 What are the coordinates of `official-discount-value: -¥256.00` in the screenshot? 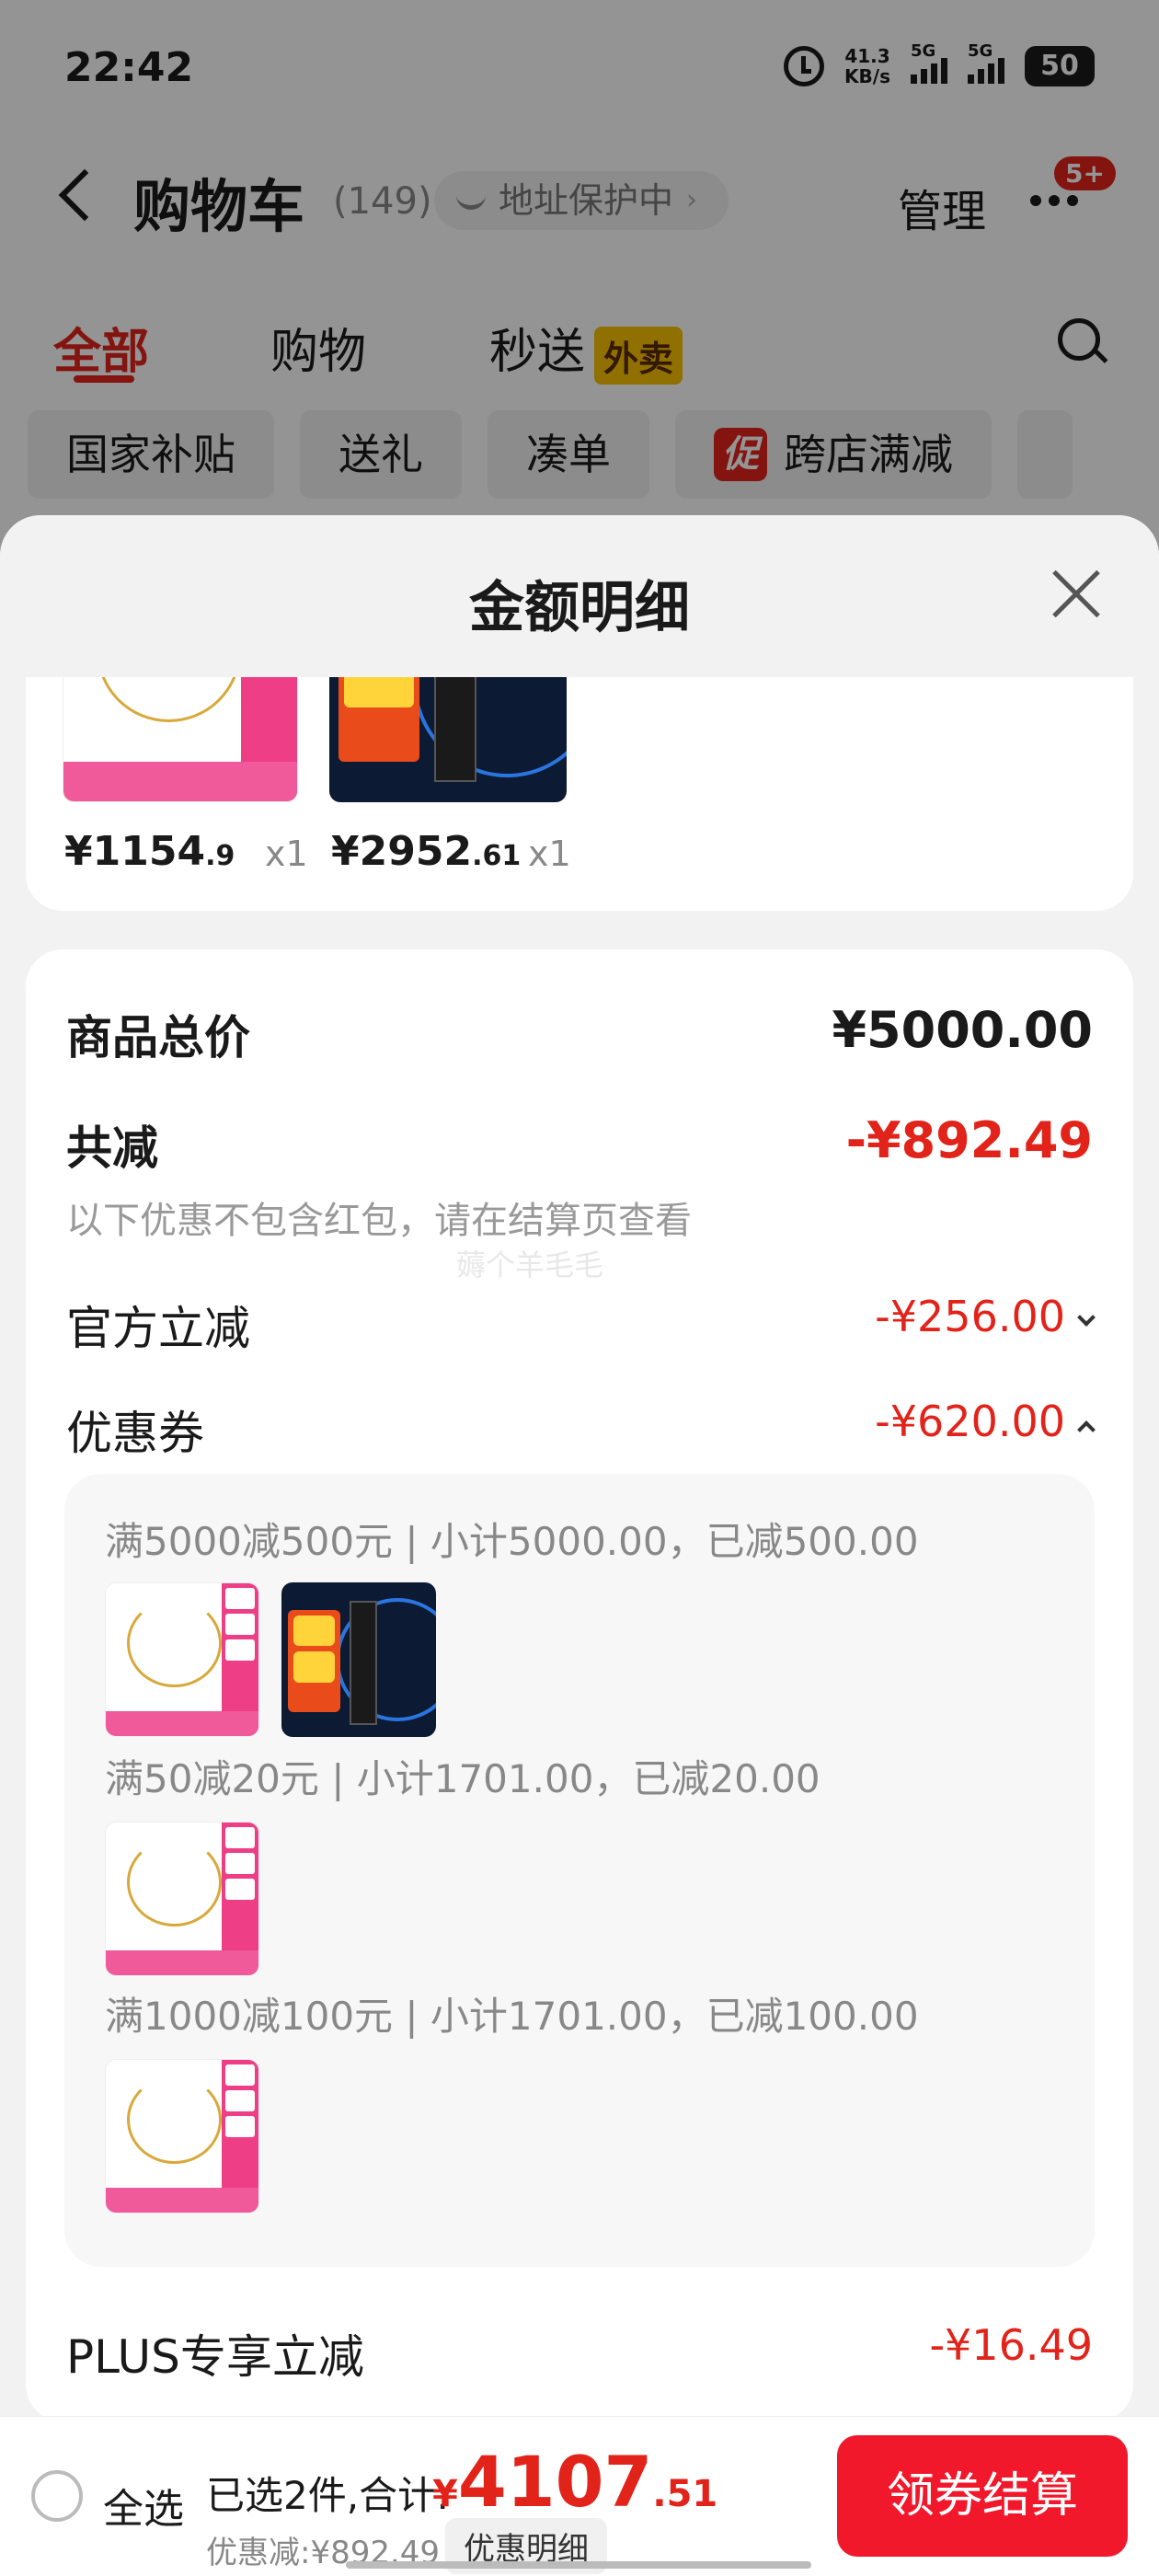 It's located at (985, 1316).